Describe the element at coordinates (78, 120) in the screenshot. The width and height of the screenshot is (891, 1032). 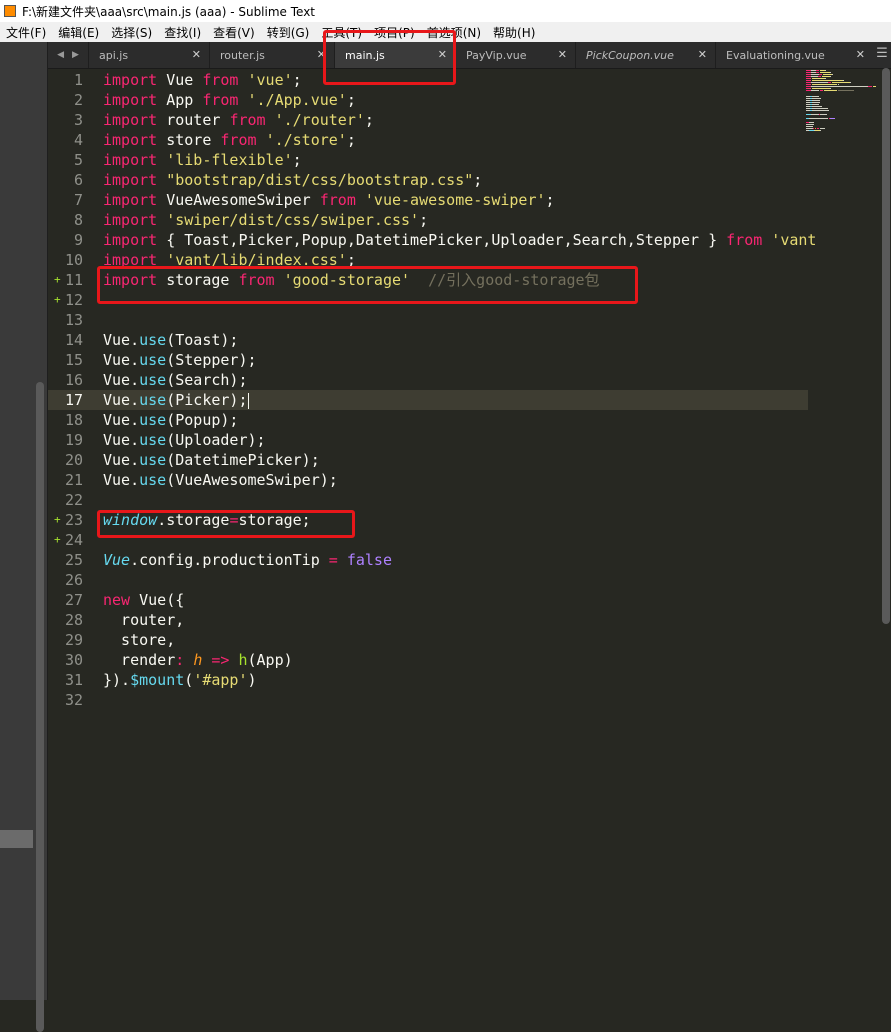
I see `line-number: 3` at that location.